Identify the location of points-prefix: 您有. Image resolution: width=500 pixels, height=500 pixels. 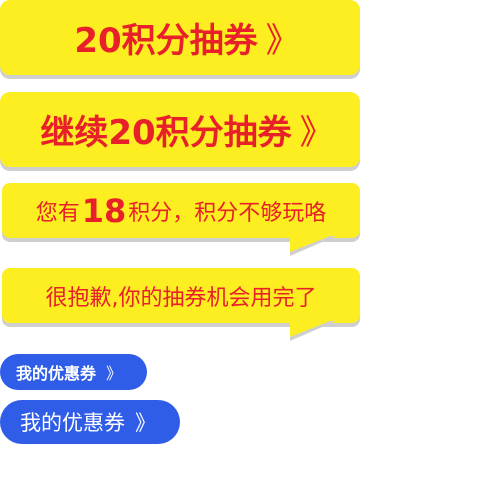
(57, 213).